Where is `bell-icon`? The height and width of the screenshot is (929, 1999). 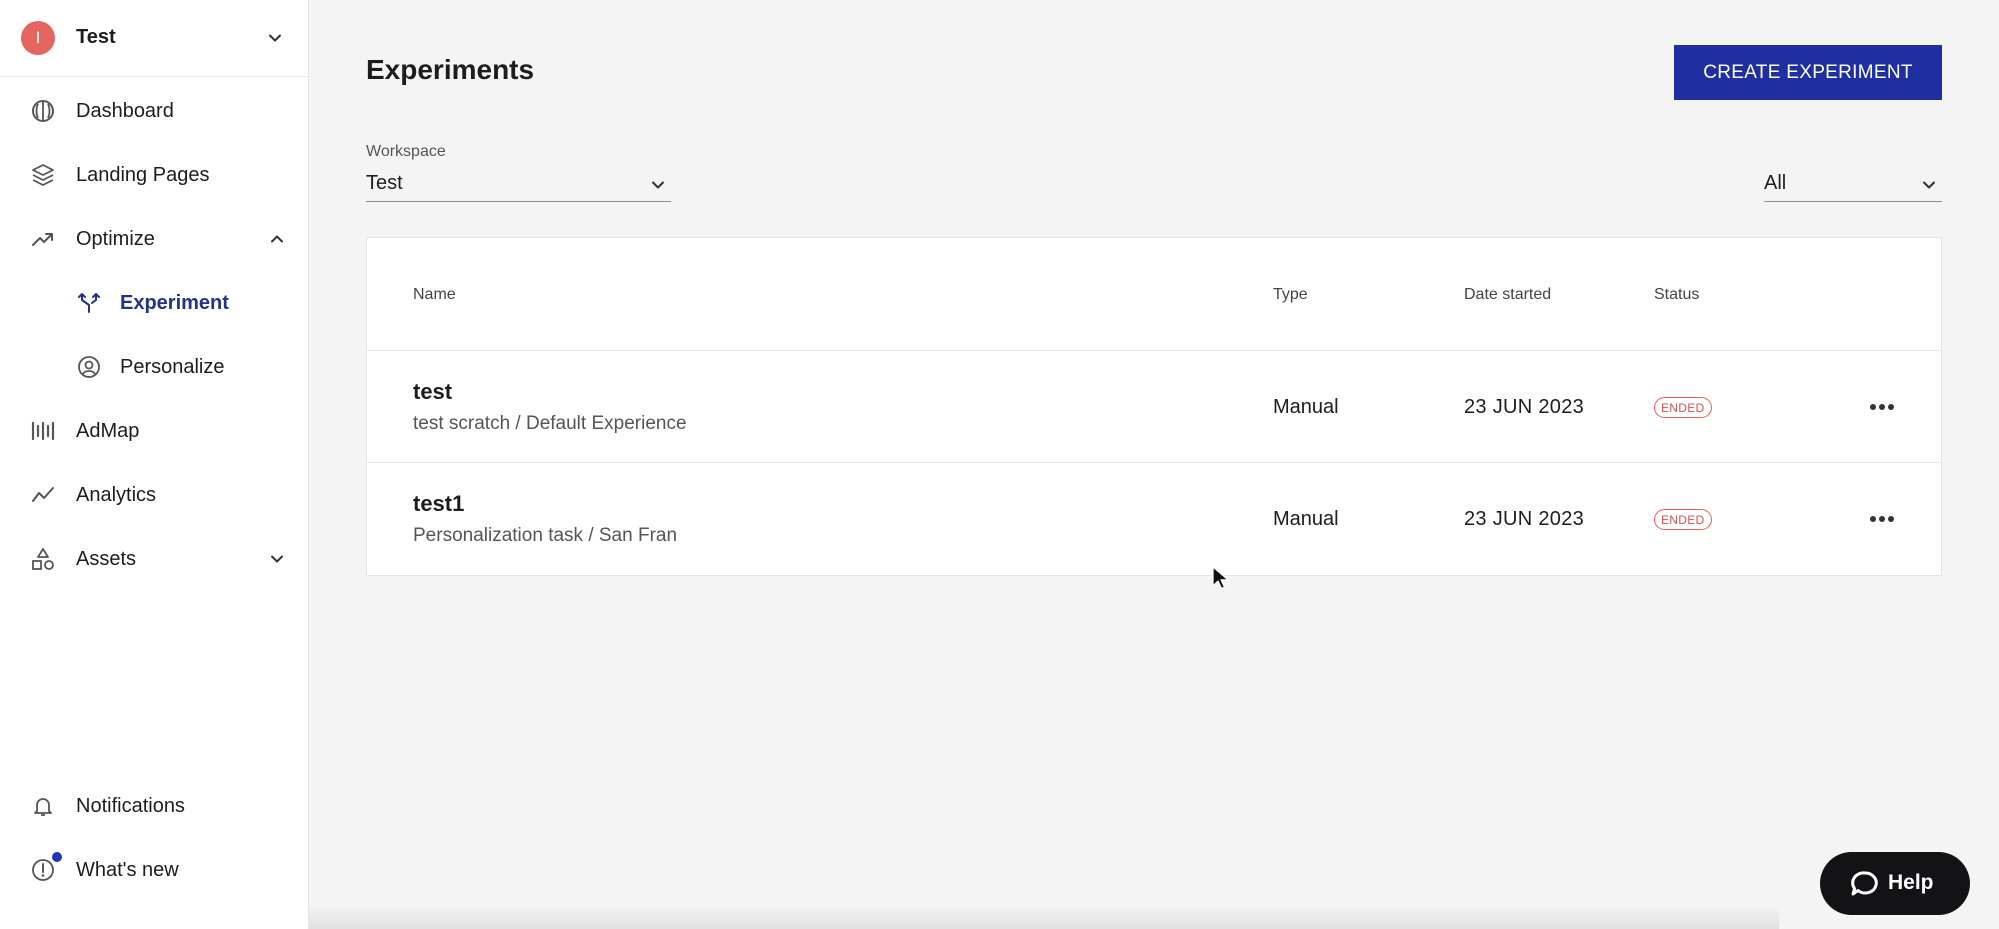
bell-icon is located at coordinates (43, 807).